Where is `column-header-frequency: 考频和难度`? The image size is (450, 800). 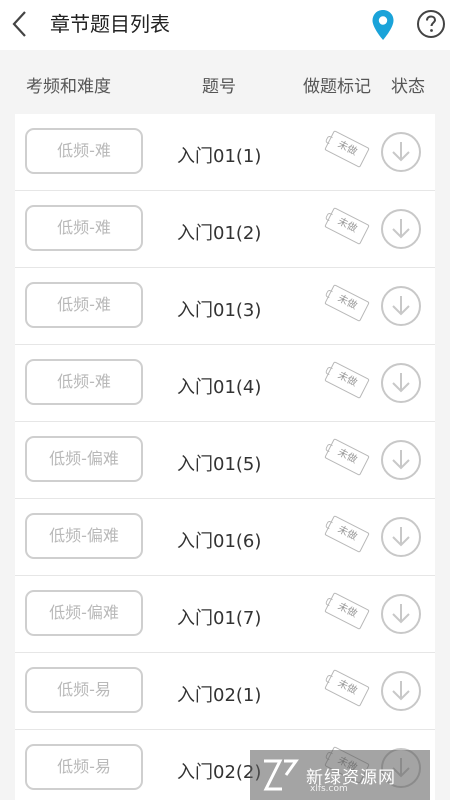 column-header-frequency: 考频和难度 is located at coordinates (68, 87).